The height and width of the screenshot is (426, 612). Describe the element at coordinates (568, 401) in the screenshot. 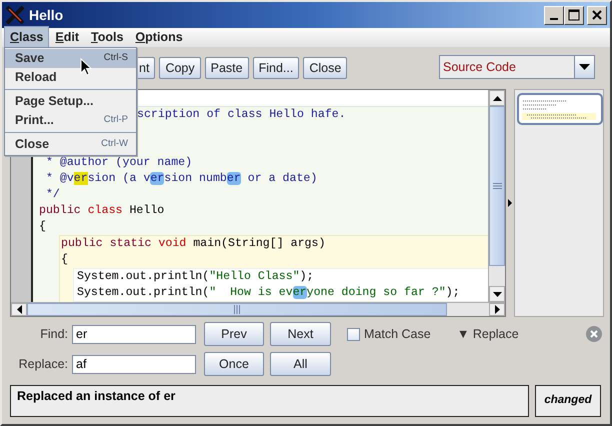

I see `status-indicator: changed` at that location.